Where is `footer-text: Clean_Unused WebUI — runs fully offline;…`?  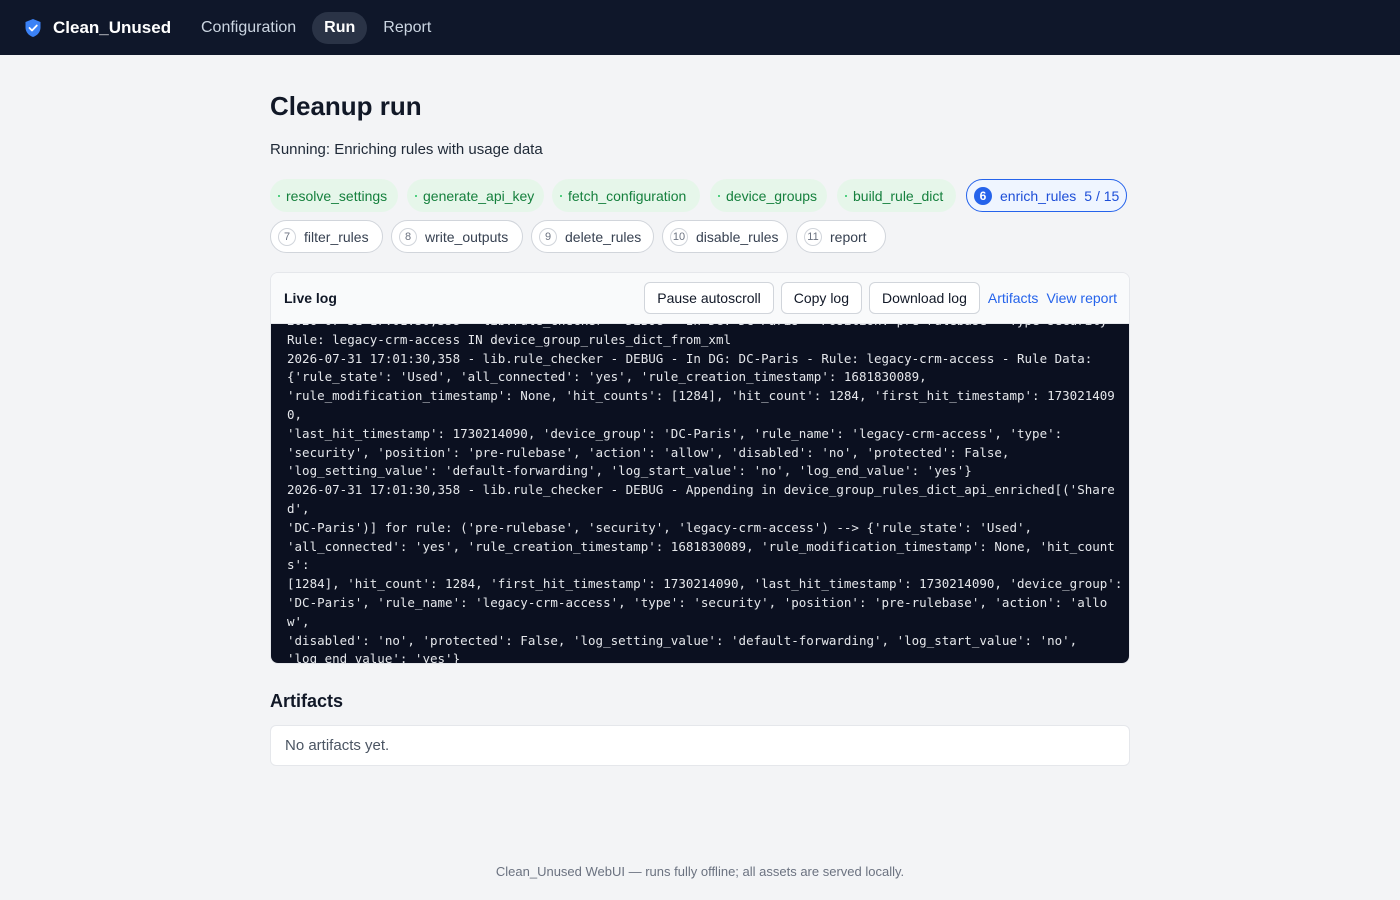 footer-text: Clean_Unused WebUI — runs fully offline;… is located at coordinates (700, 871).